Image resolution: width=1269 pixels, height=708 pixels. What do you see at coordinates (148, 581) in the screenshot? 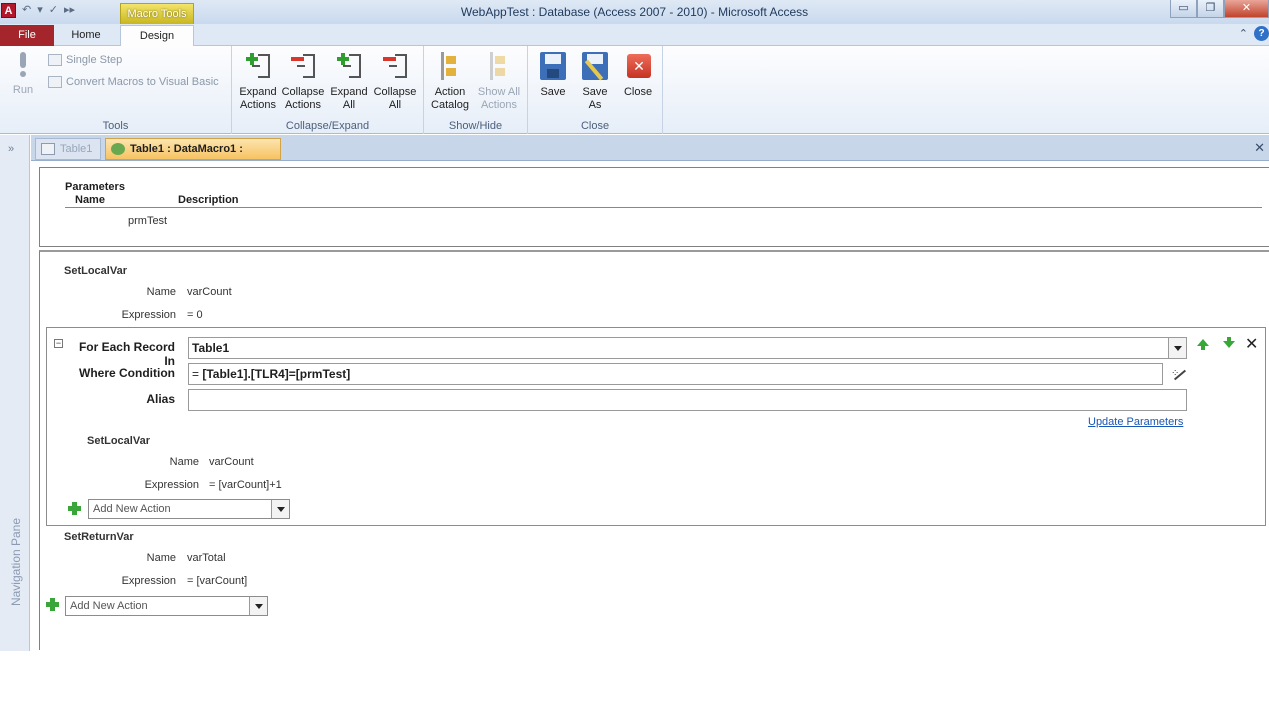
I see `setreturnvar-expression-label: Expression` at bounding box center [148, 581].